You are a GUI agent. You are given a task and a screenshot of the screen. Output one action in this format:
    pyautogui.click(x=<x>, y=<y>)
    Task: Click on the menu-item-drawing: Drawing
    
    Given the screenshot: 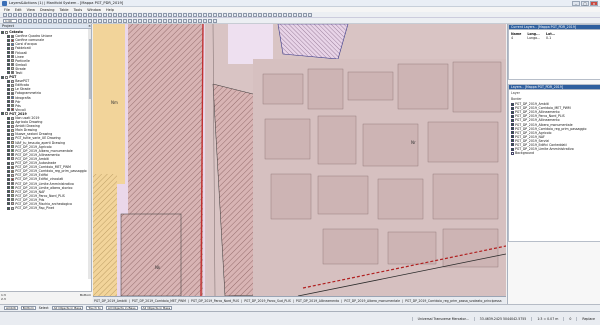 What is the action you would take?
    pyautogui.click(x=47, y=10)
    